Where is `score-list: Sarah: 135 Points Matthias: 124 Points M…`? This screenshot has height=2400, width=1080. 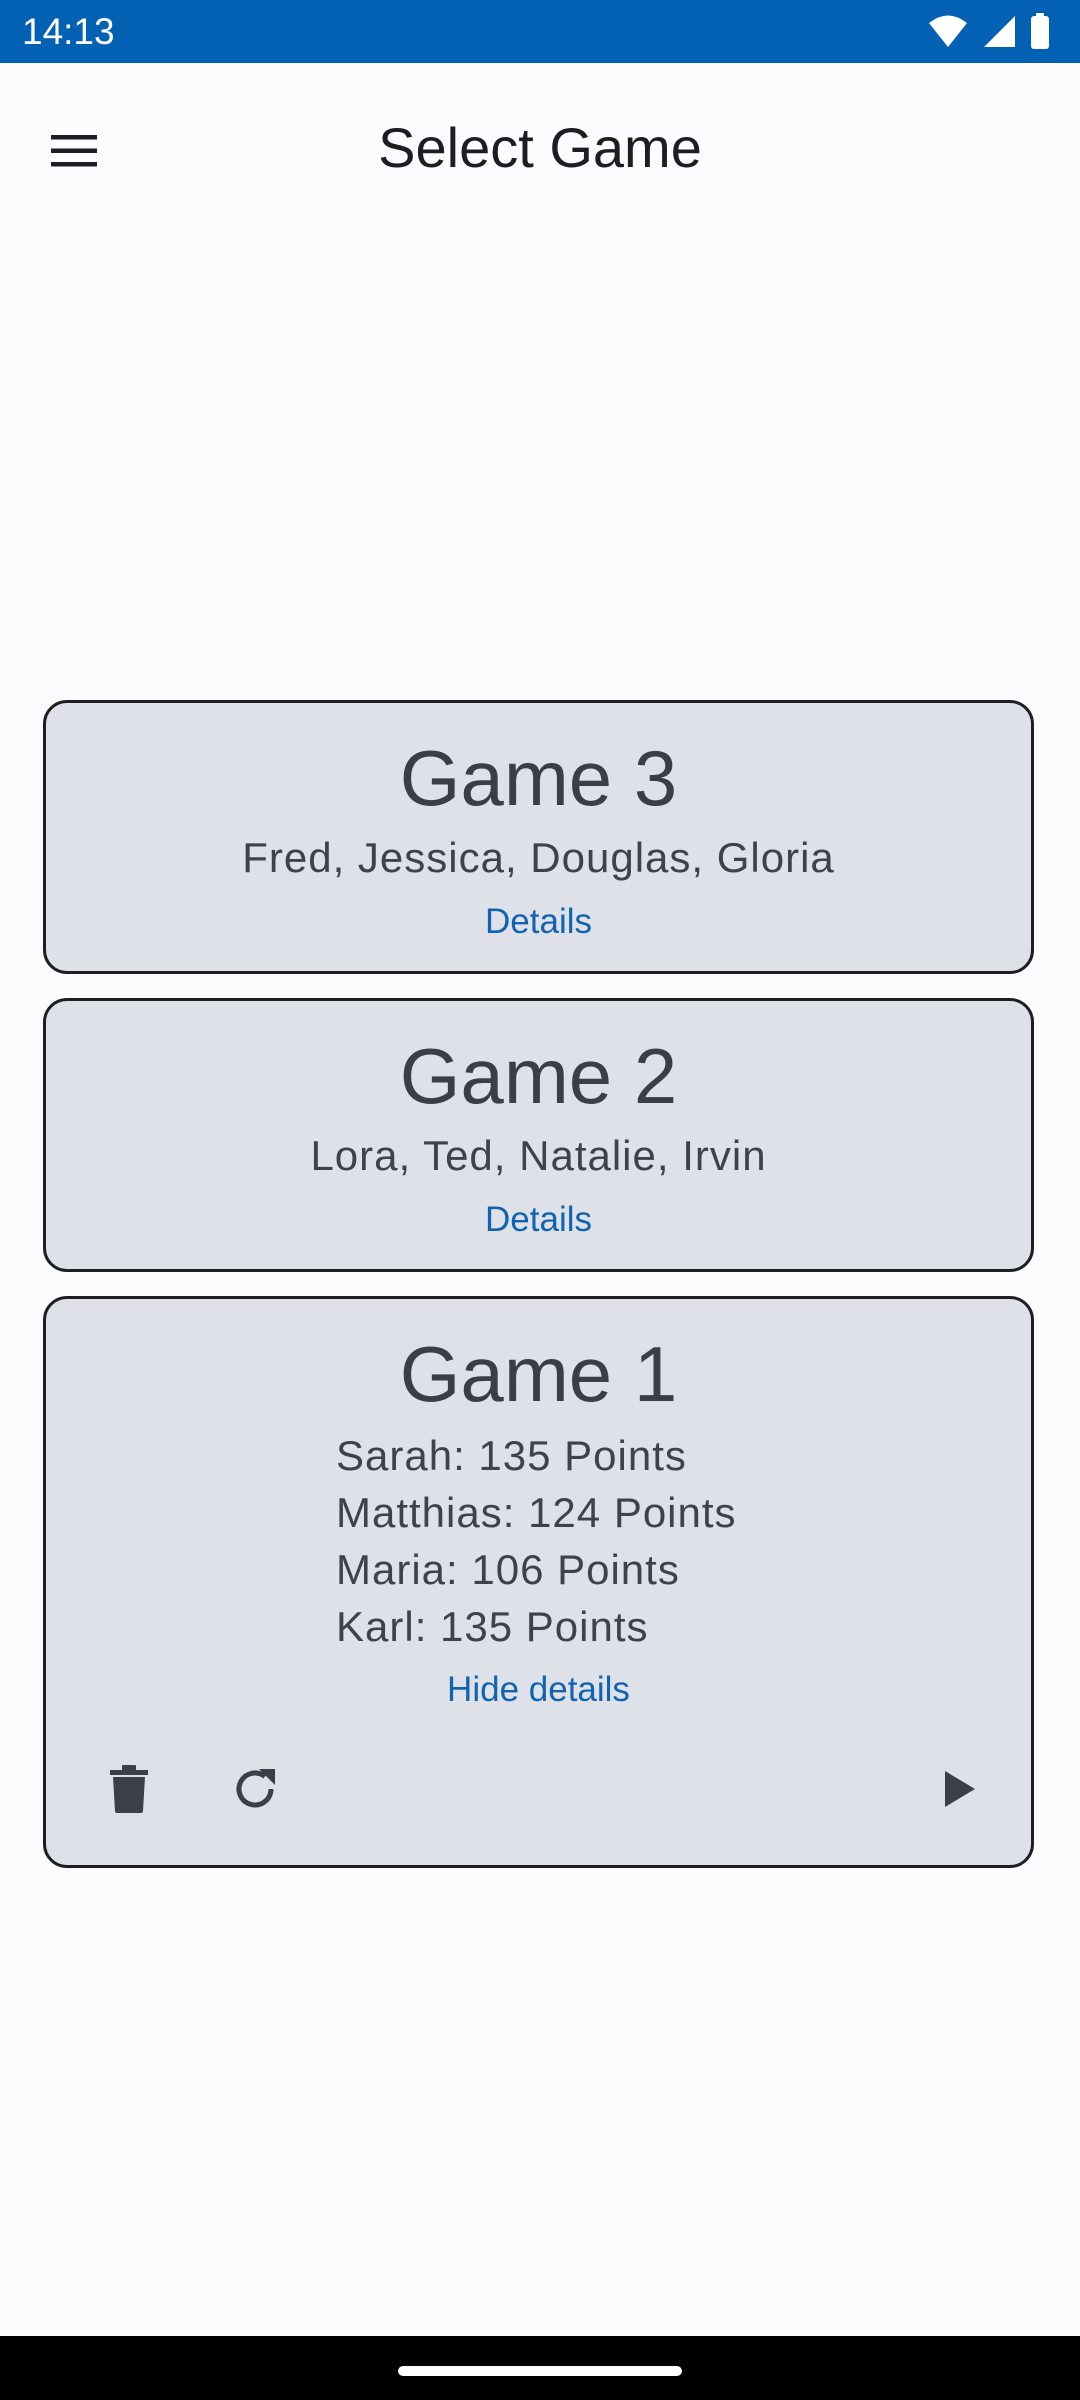
score-list: Sarah: 135 Points Matthias: 124 Points M… is located at coordinates (536, 1541).